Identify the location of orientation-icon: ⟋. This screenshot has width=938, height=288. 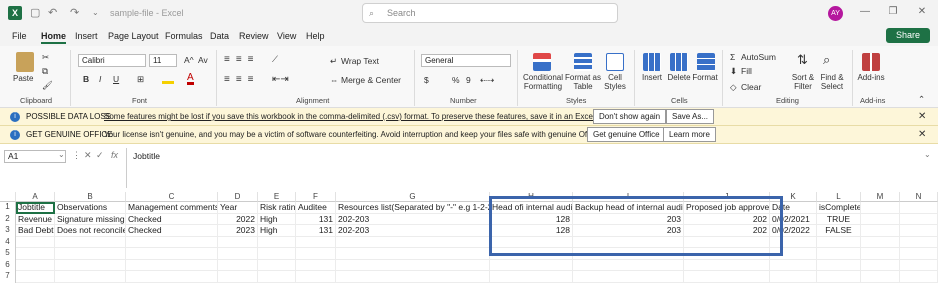
(275, 59).